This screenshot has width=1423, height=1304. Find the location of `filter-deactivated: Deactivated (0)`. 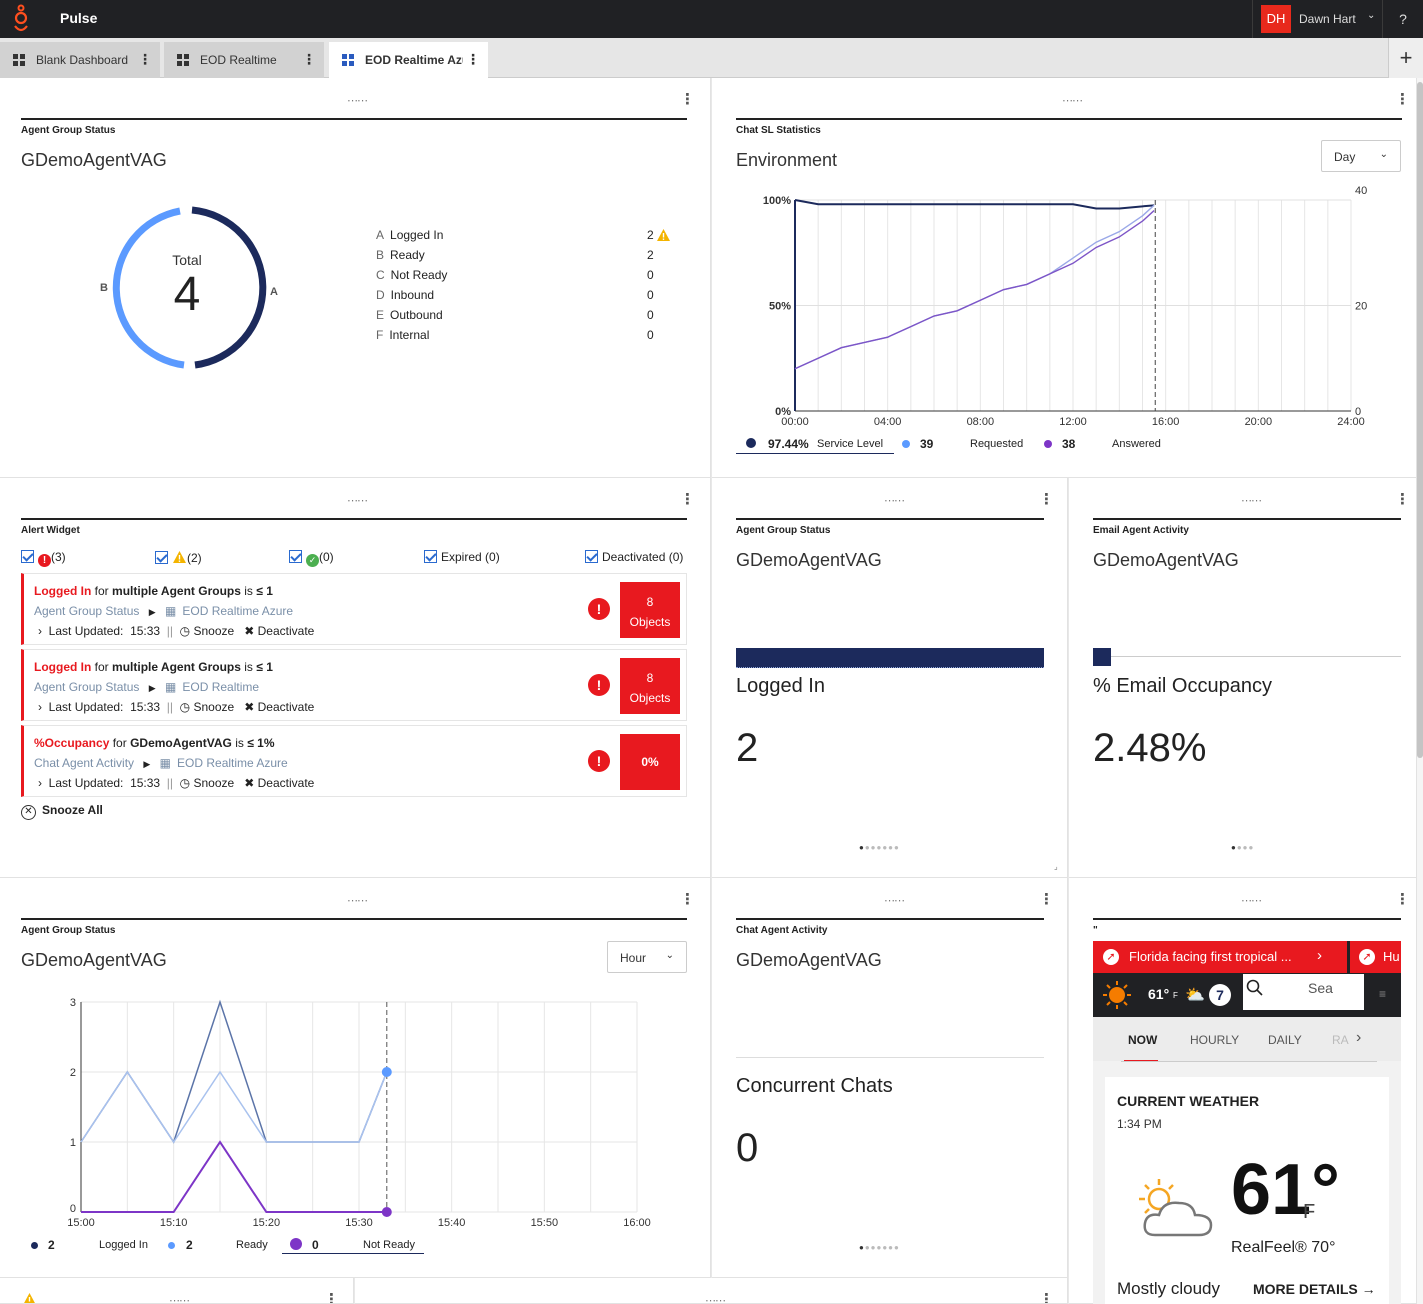

filter-deactivated: Deactivated (0) is located at coordinates (634, 557).